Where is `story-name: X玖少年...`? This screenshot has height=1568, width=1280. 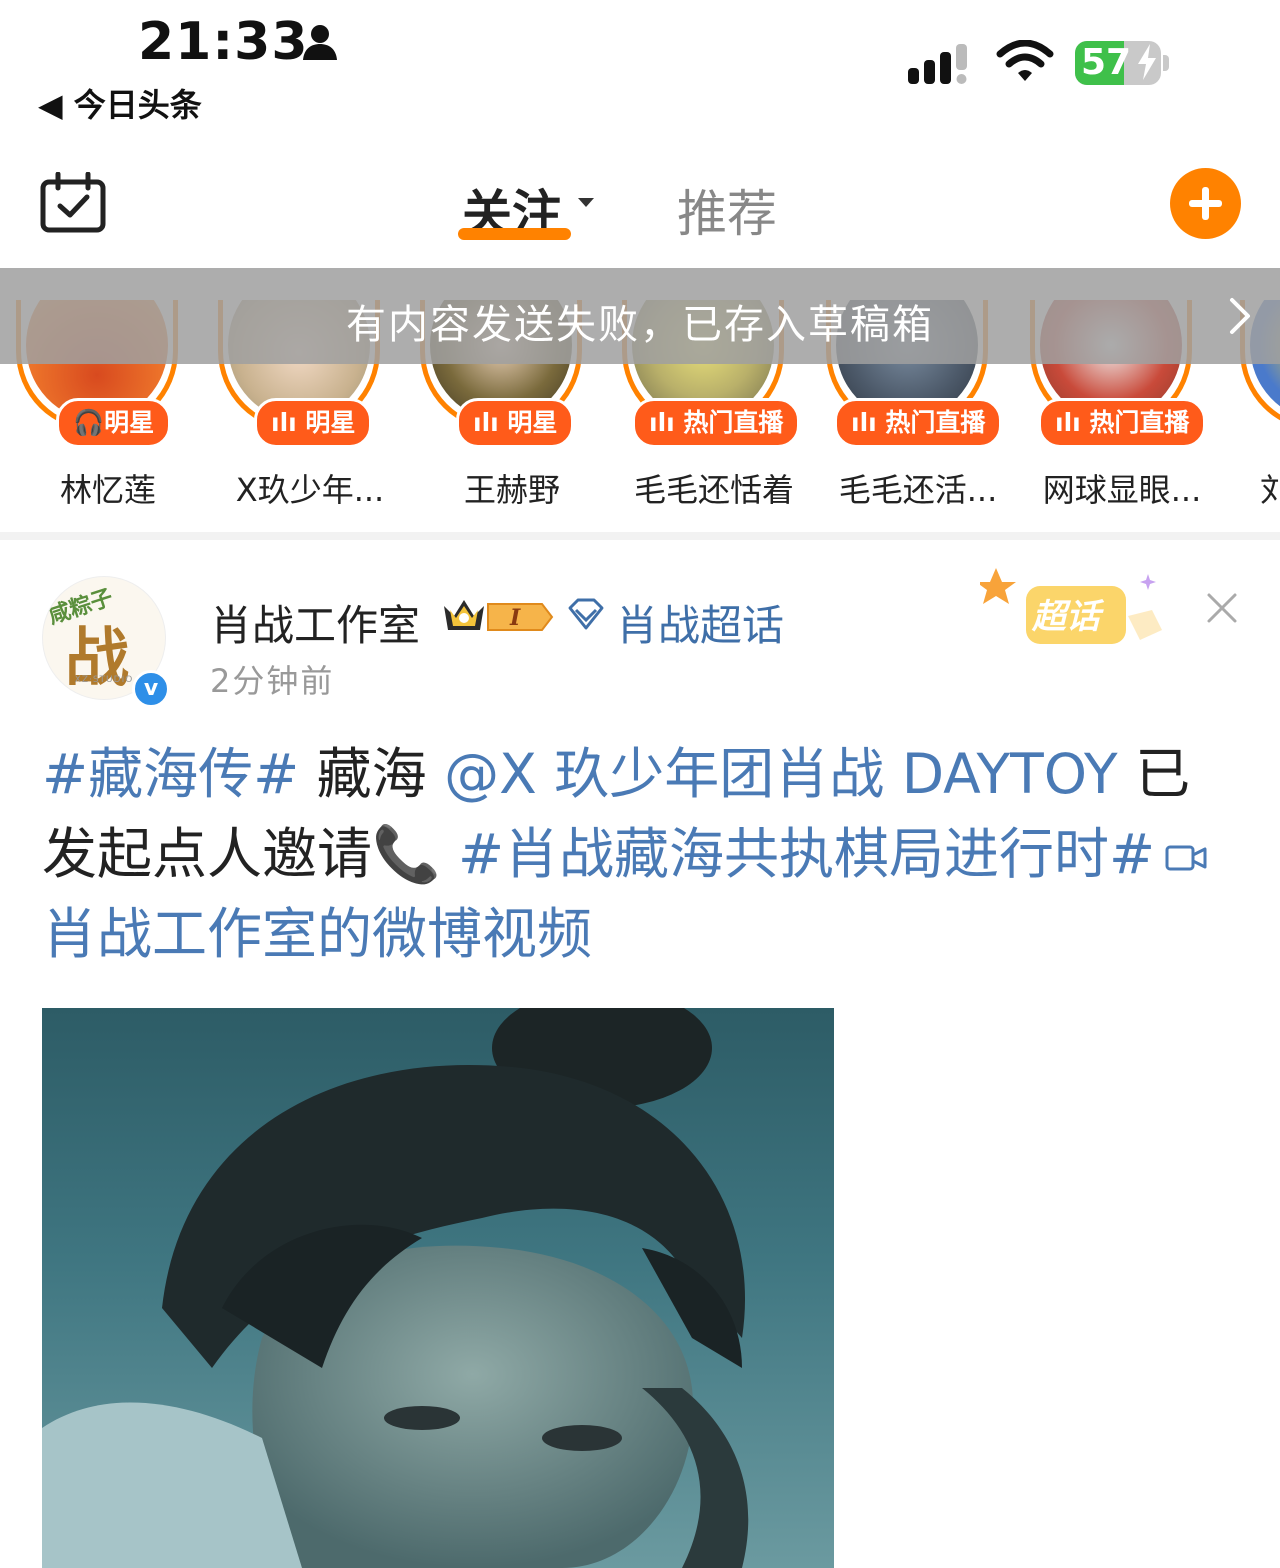 story-name: X玖少年... is located at coordinates (310, 490).